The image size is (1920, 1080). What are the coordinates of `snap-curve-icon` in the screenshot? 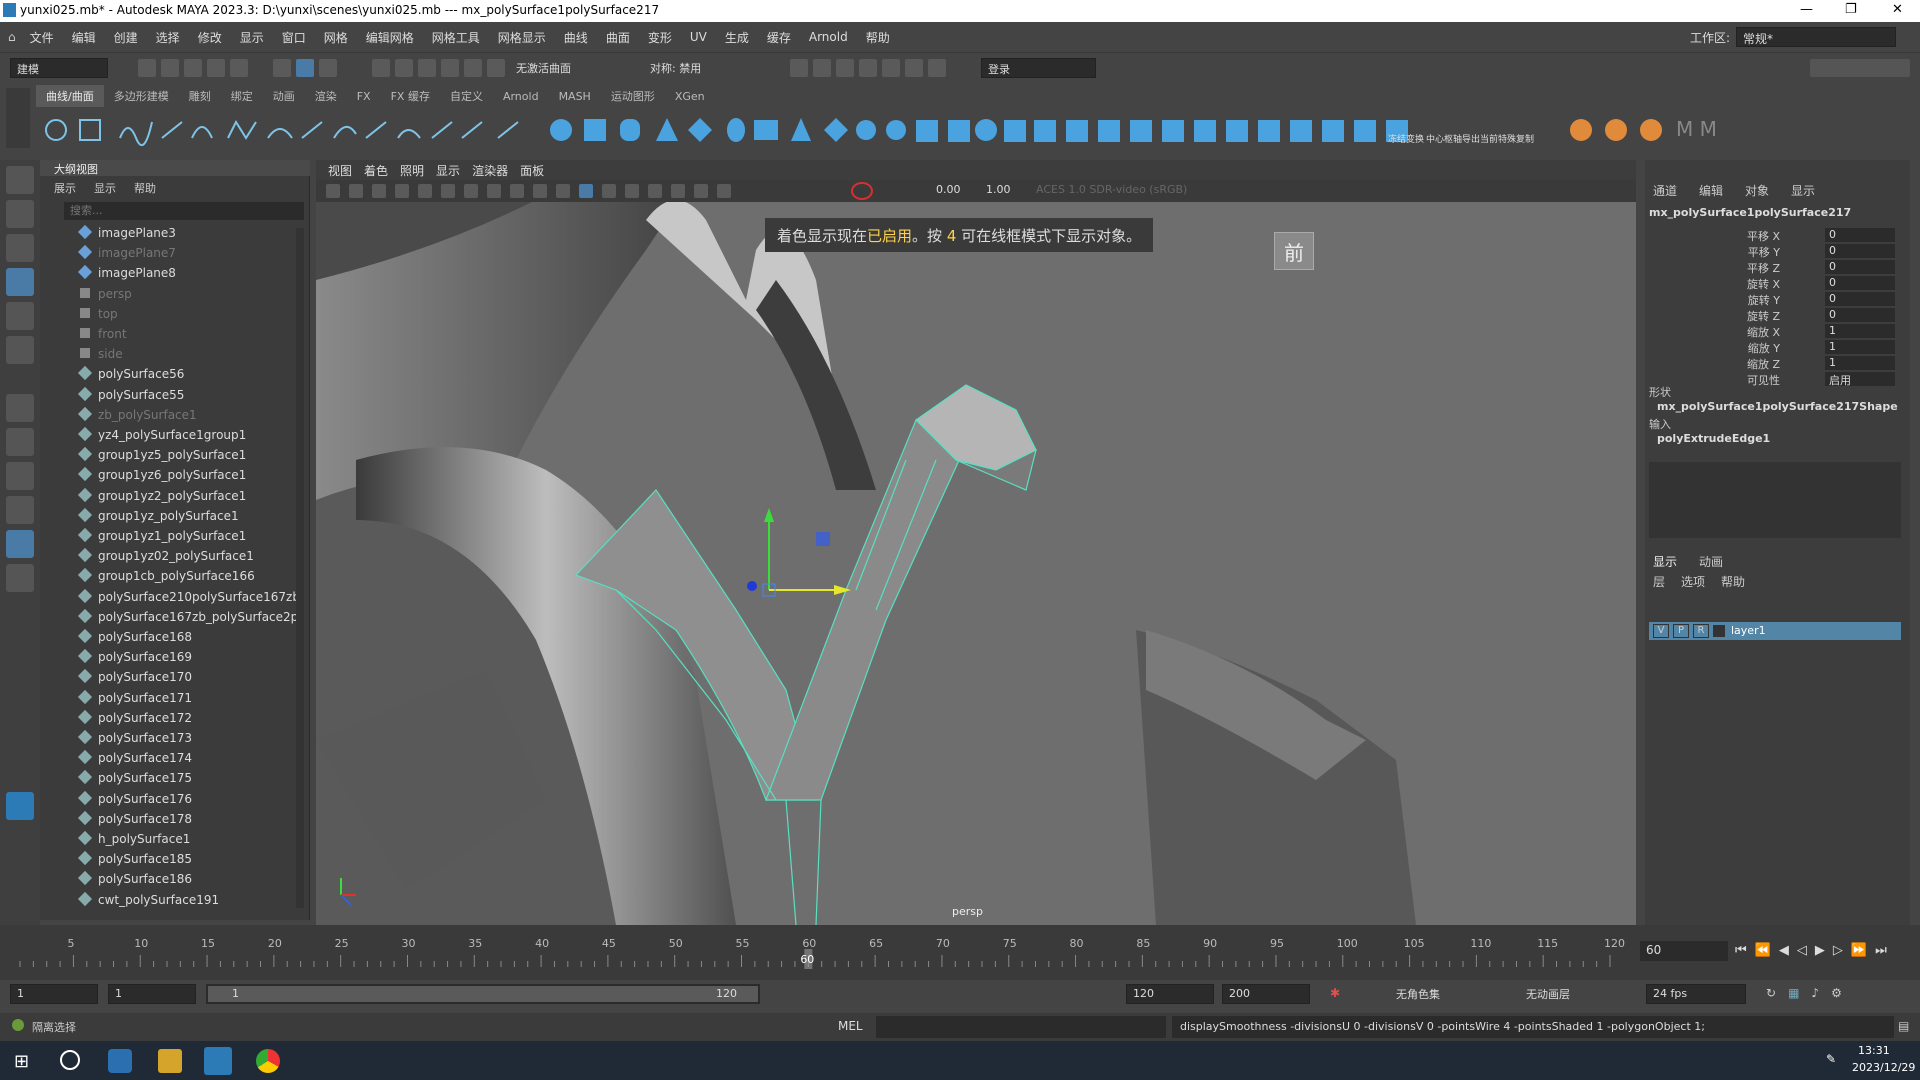 It's located at (404, 67).